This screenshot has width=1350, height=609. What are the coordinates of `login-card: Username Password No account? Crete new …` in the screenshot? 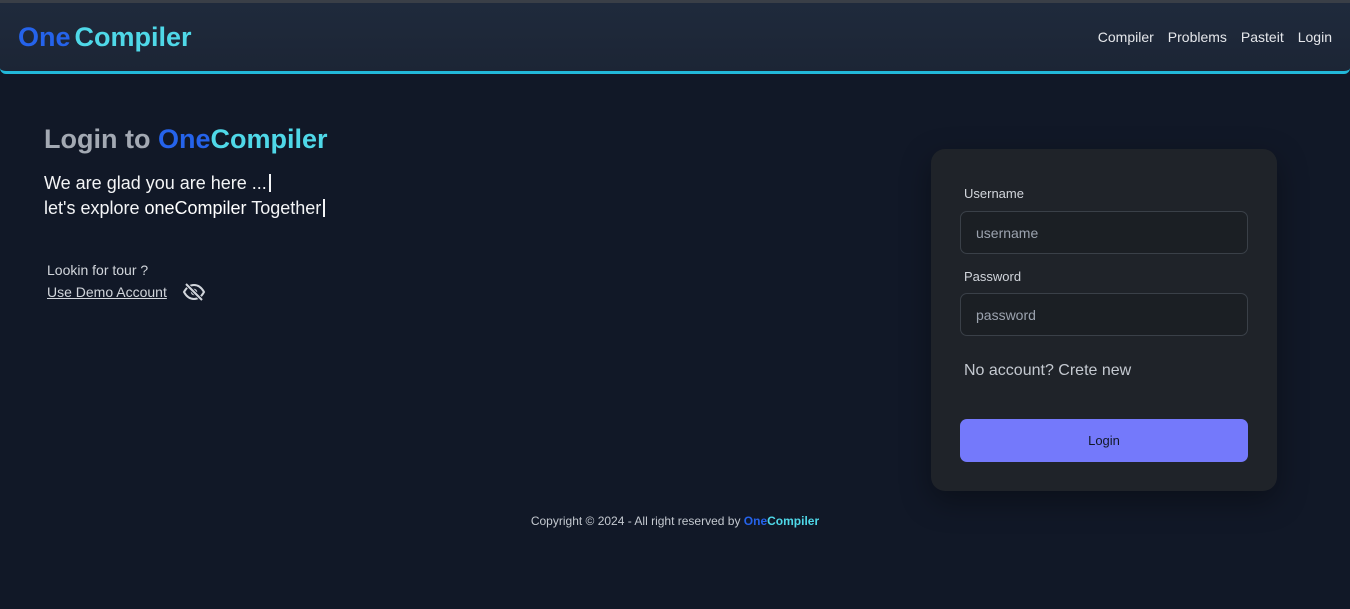 It's located at (1104, 320).